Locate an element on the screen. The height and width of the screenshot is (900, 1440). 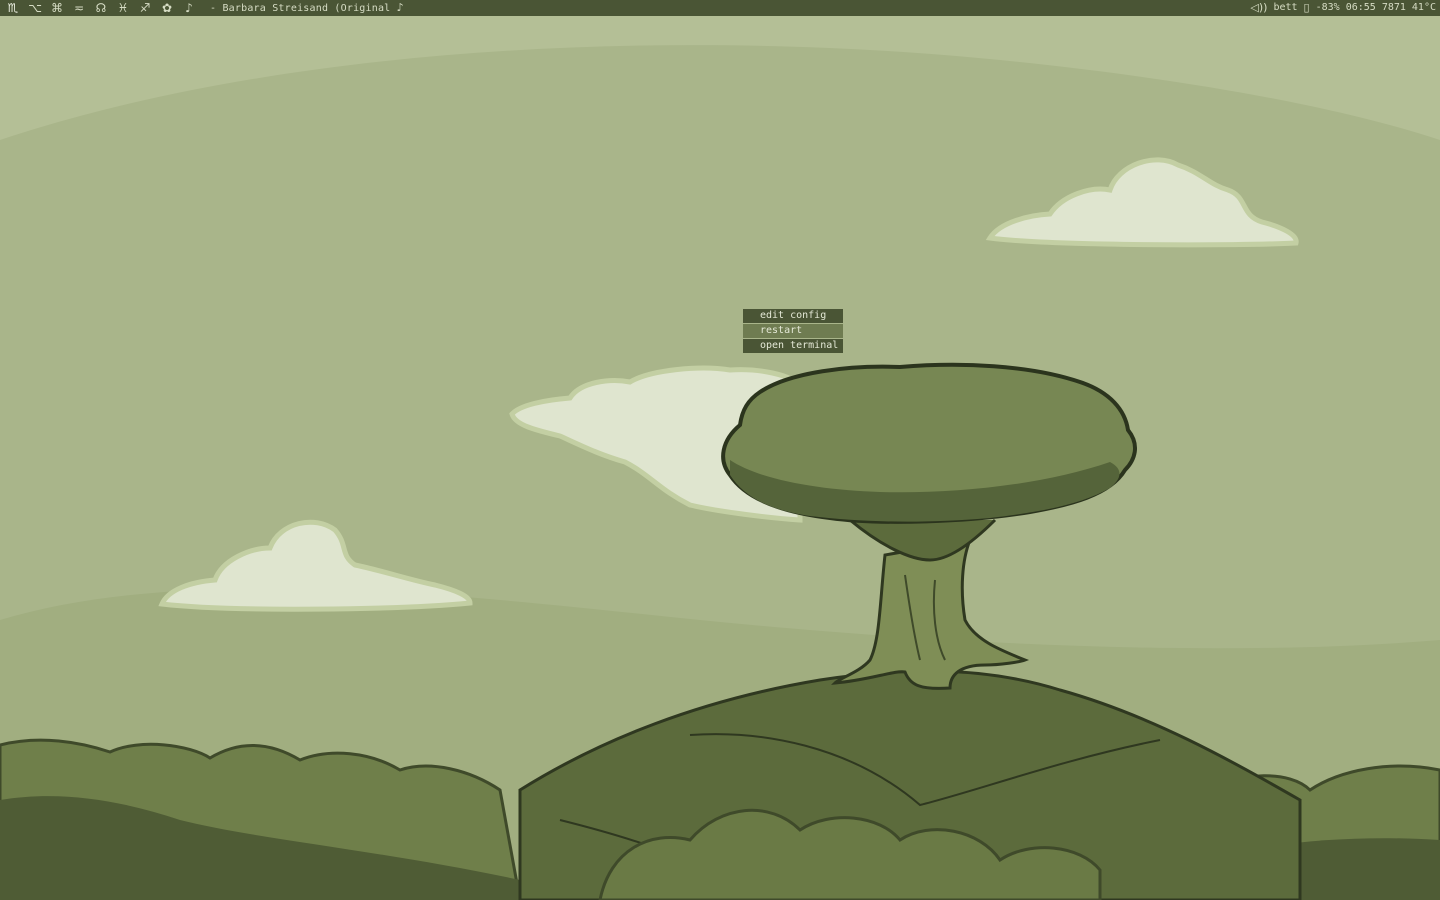
workspace-tag-pisces-icon: ♓ is located at coordinates (123, 8).